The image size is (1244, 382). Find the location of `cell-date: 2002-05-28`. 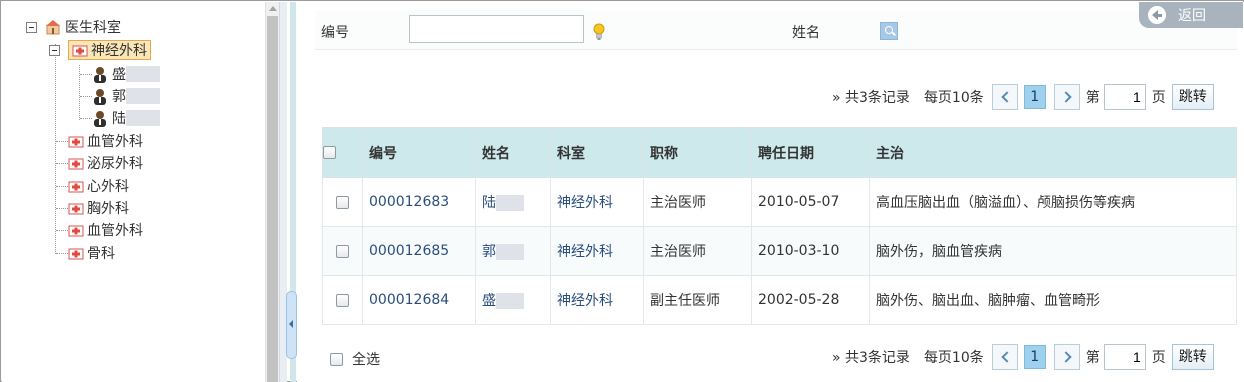

cell-date: 2002-05-28 is located at coordinates (810, 300).